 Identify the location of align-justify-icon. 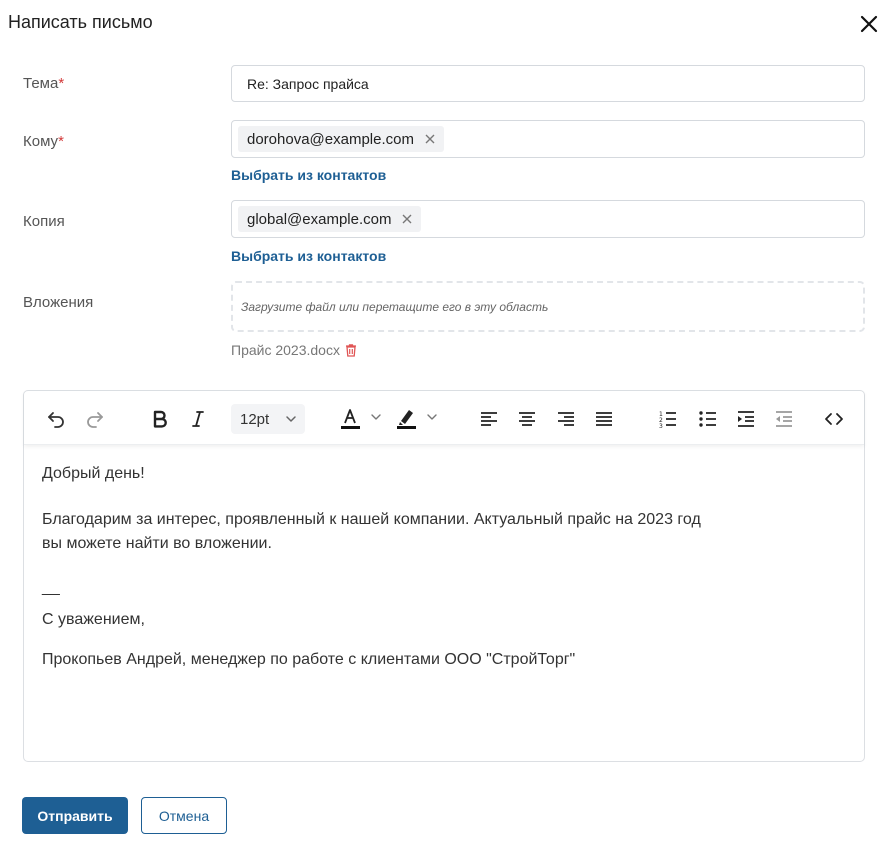
(604, 419).